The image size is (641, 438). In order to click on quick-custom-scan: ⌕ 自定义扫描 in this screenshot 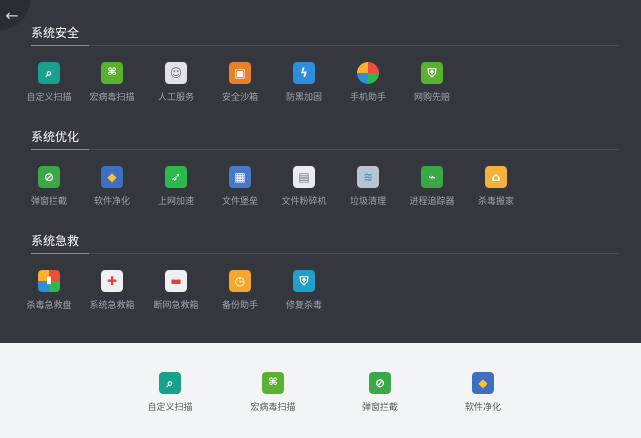, I will do `click(170, 397)`.